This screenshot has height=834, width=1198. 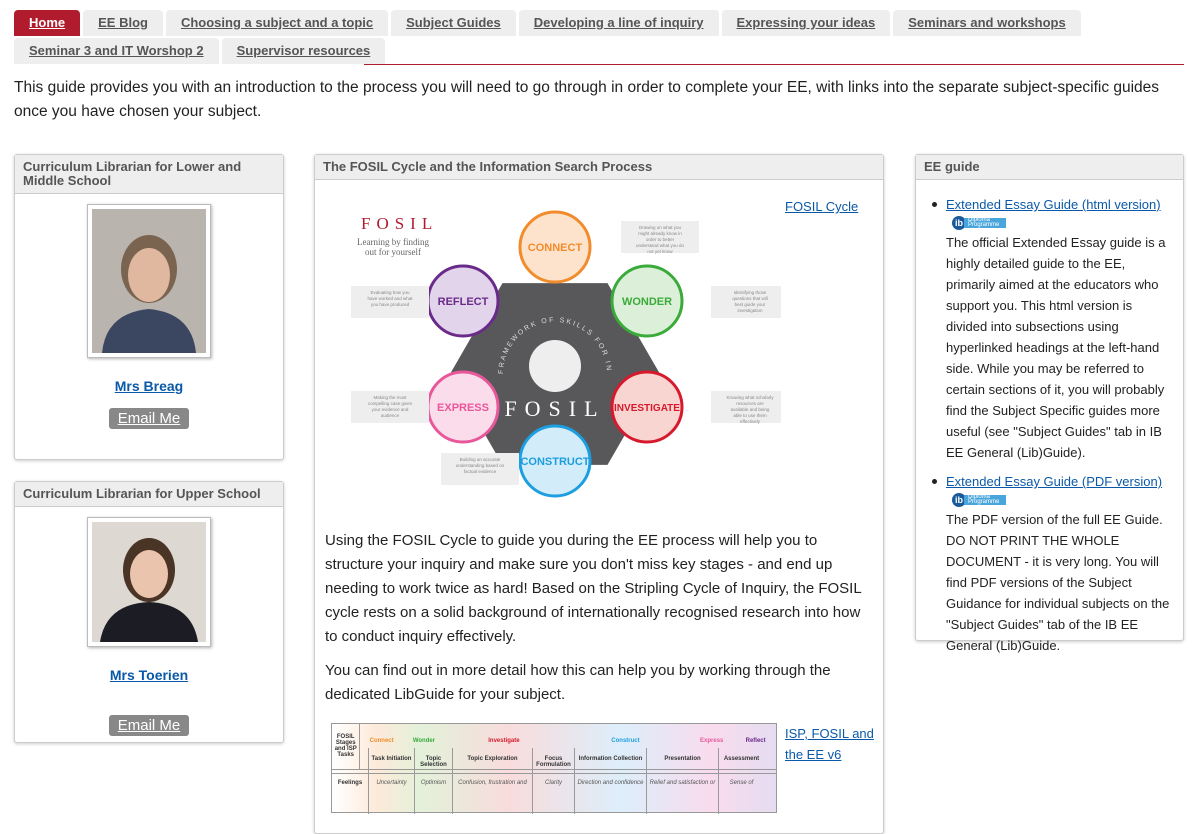 I want to click on ee-guide-link: Extended Essay Guide (html version), so click(x=1053, y=204).